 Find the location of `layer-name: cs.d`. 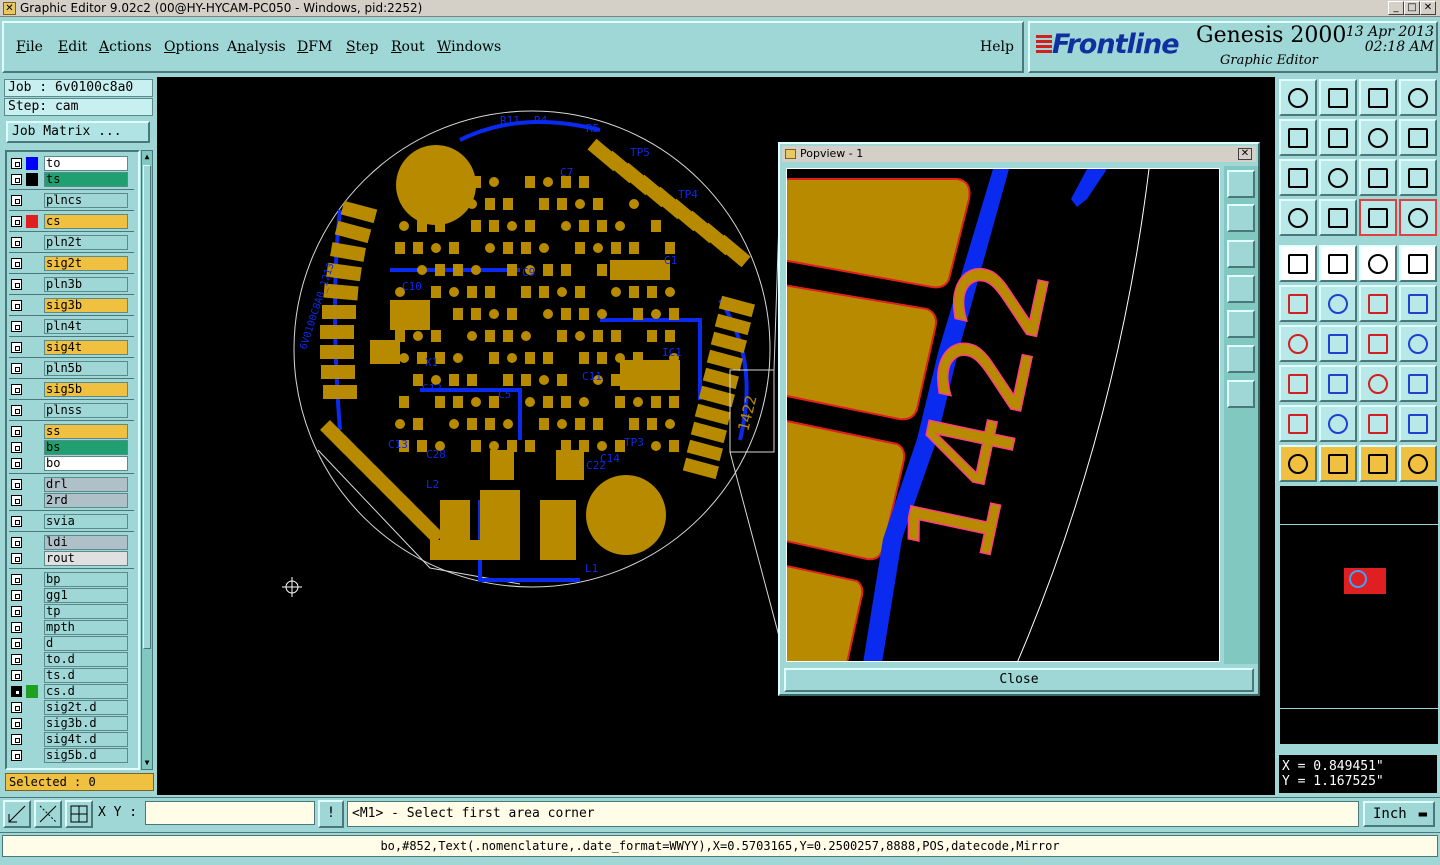

layer-name: cs.d is located at coordinates (86, 691).